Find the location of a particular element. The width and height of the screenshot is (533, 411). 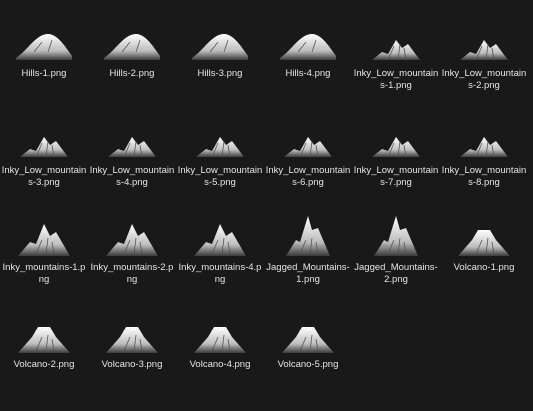

file-tile: Hills-2.png is located at coordinates (132, 56).